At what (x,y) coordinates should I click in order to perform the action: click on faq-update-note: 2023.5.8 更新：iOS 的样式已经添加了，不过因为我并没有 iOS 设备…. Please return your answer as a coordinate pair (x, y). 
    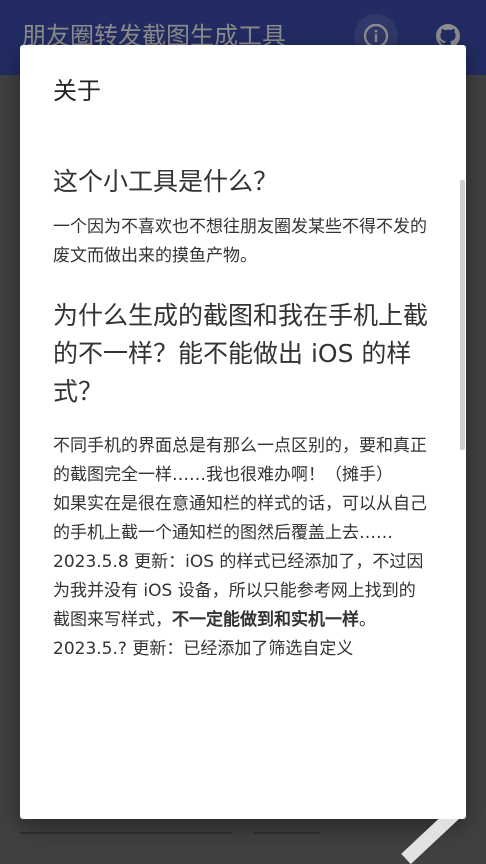
    Looking at the image, I should click on (240, 591).